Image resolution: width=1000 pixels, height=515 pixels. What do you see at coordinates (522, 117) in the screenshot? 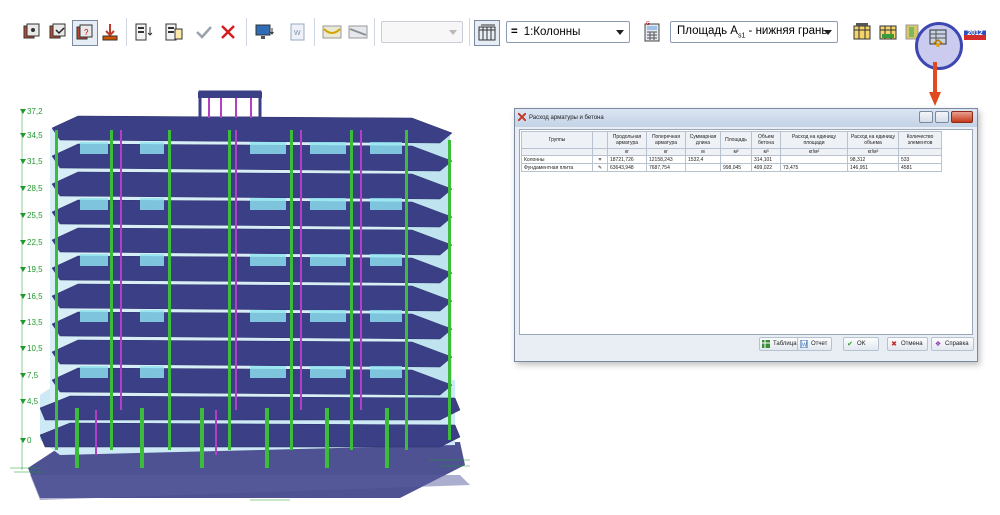
I see `app-logo-icon` at bounding box center [522, 117].